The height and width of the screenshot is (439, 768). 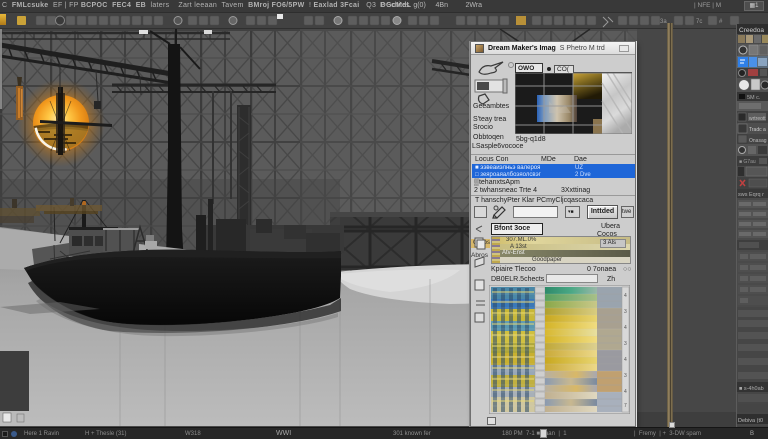 I want to click on svg-text: Onasag, so click(x=758, y=141).